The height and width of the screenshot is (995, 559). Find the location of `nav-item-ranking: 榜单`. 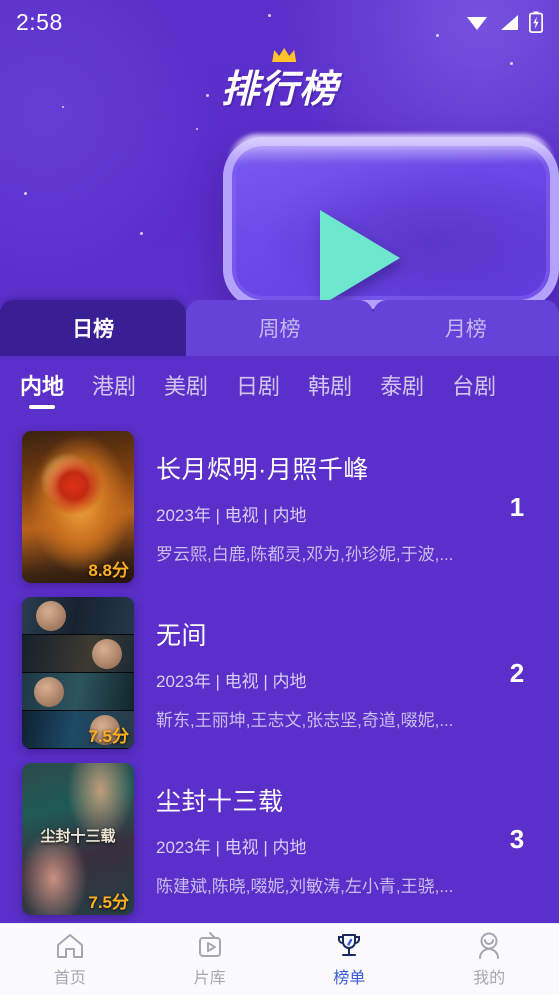

nav-item-ranking: 榜单 is located at coordinates (350, 960).